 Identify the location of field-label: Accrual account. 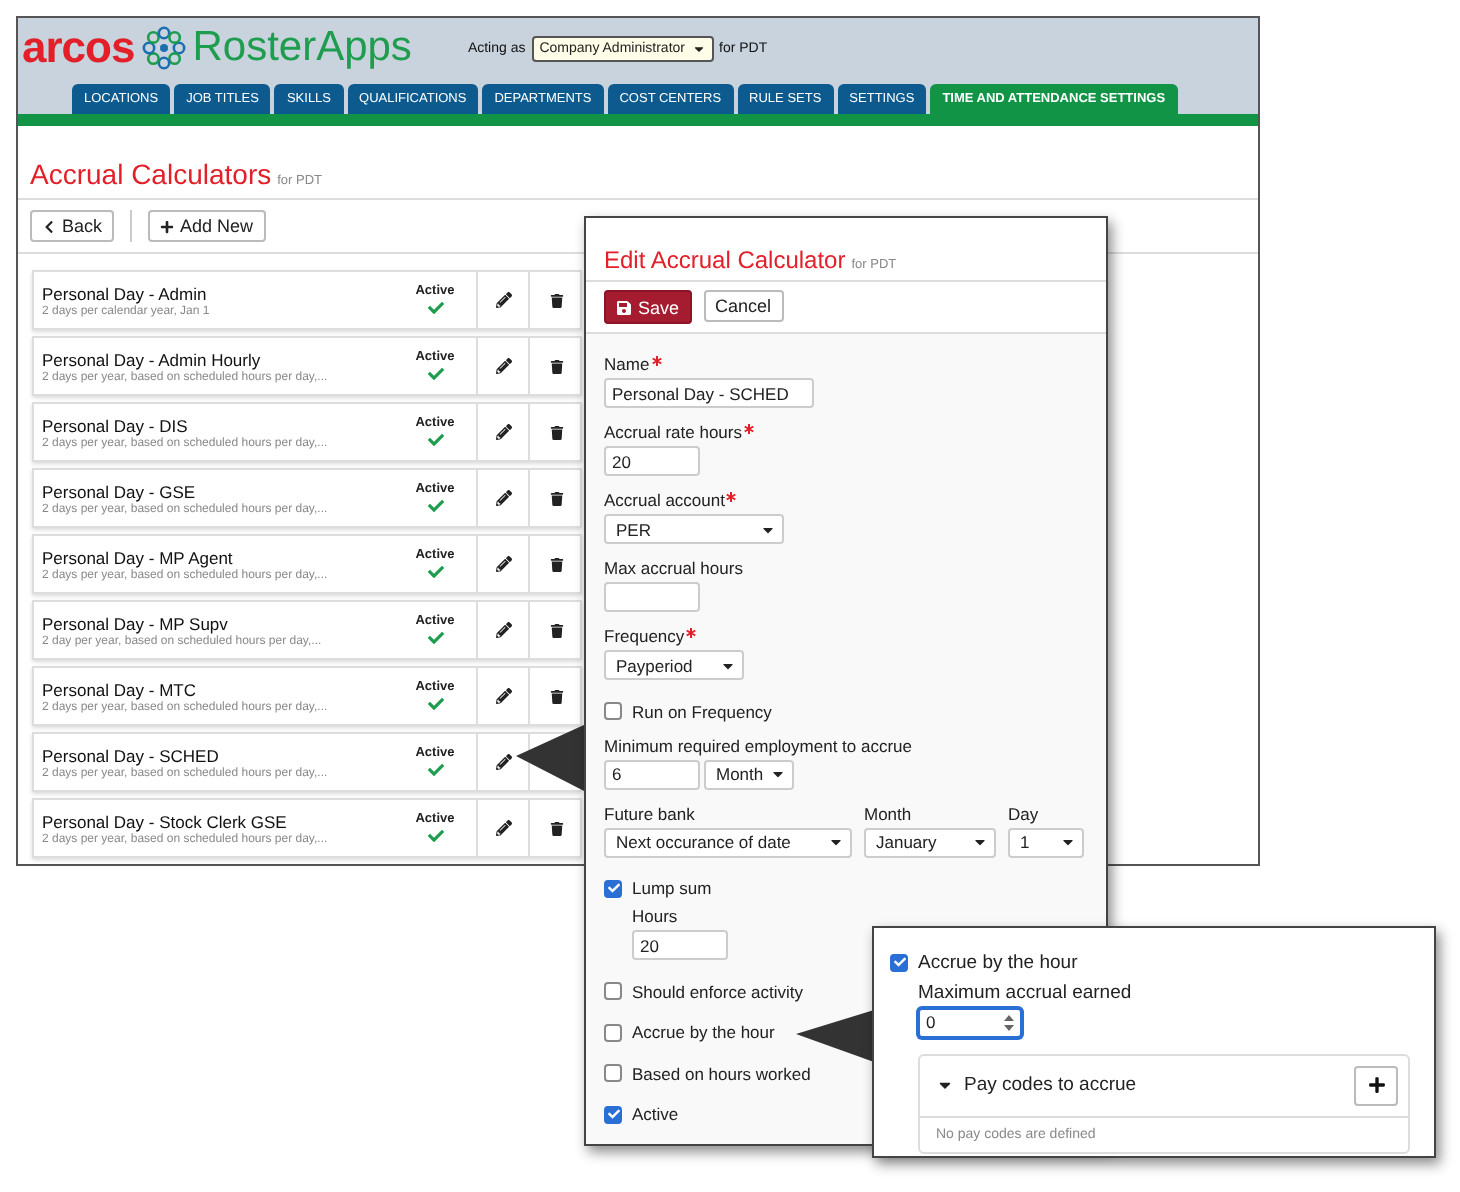
(664, 500).